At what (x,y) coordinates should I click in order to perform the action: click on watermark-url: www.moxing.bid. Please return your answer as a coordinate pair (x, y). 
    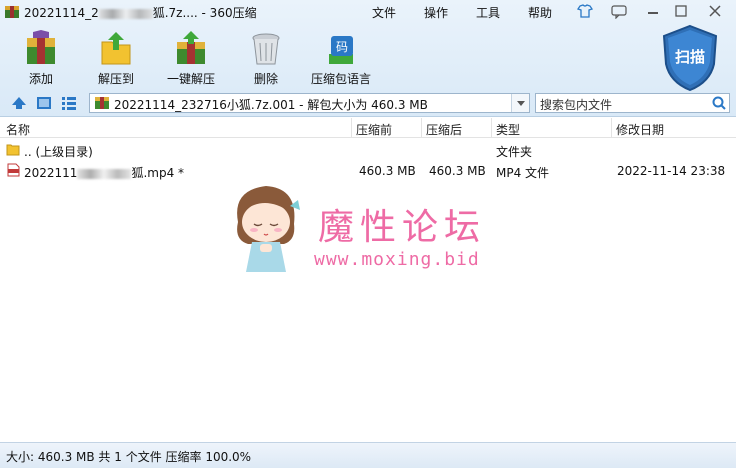
    Looking at the image, I should click on (397, 259).